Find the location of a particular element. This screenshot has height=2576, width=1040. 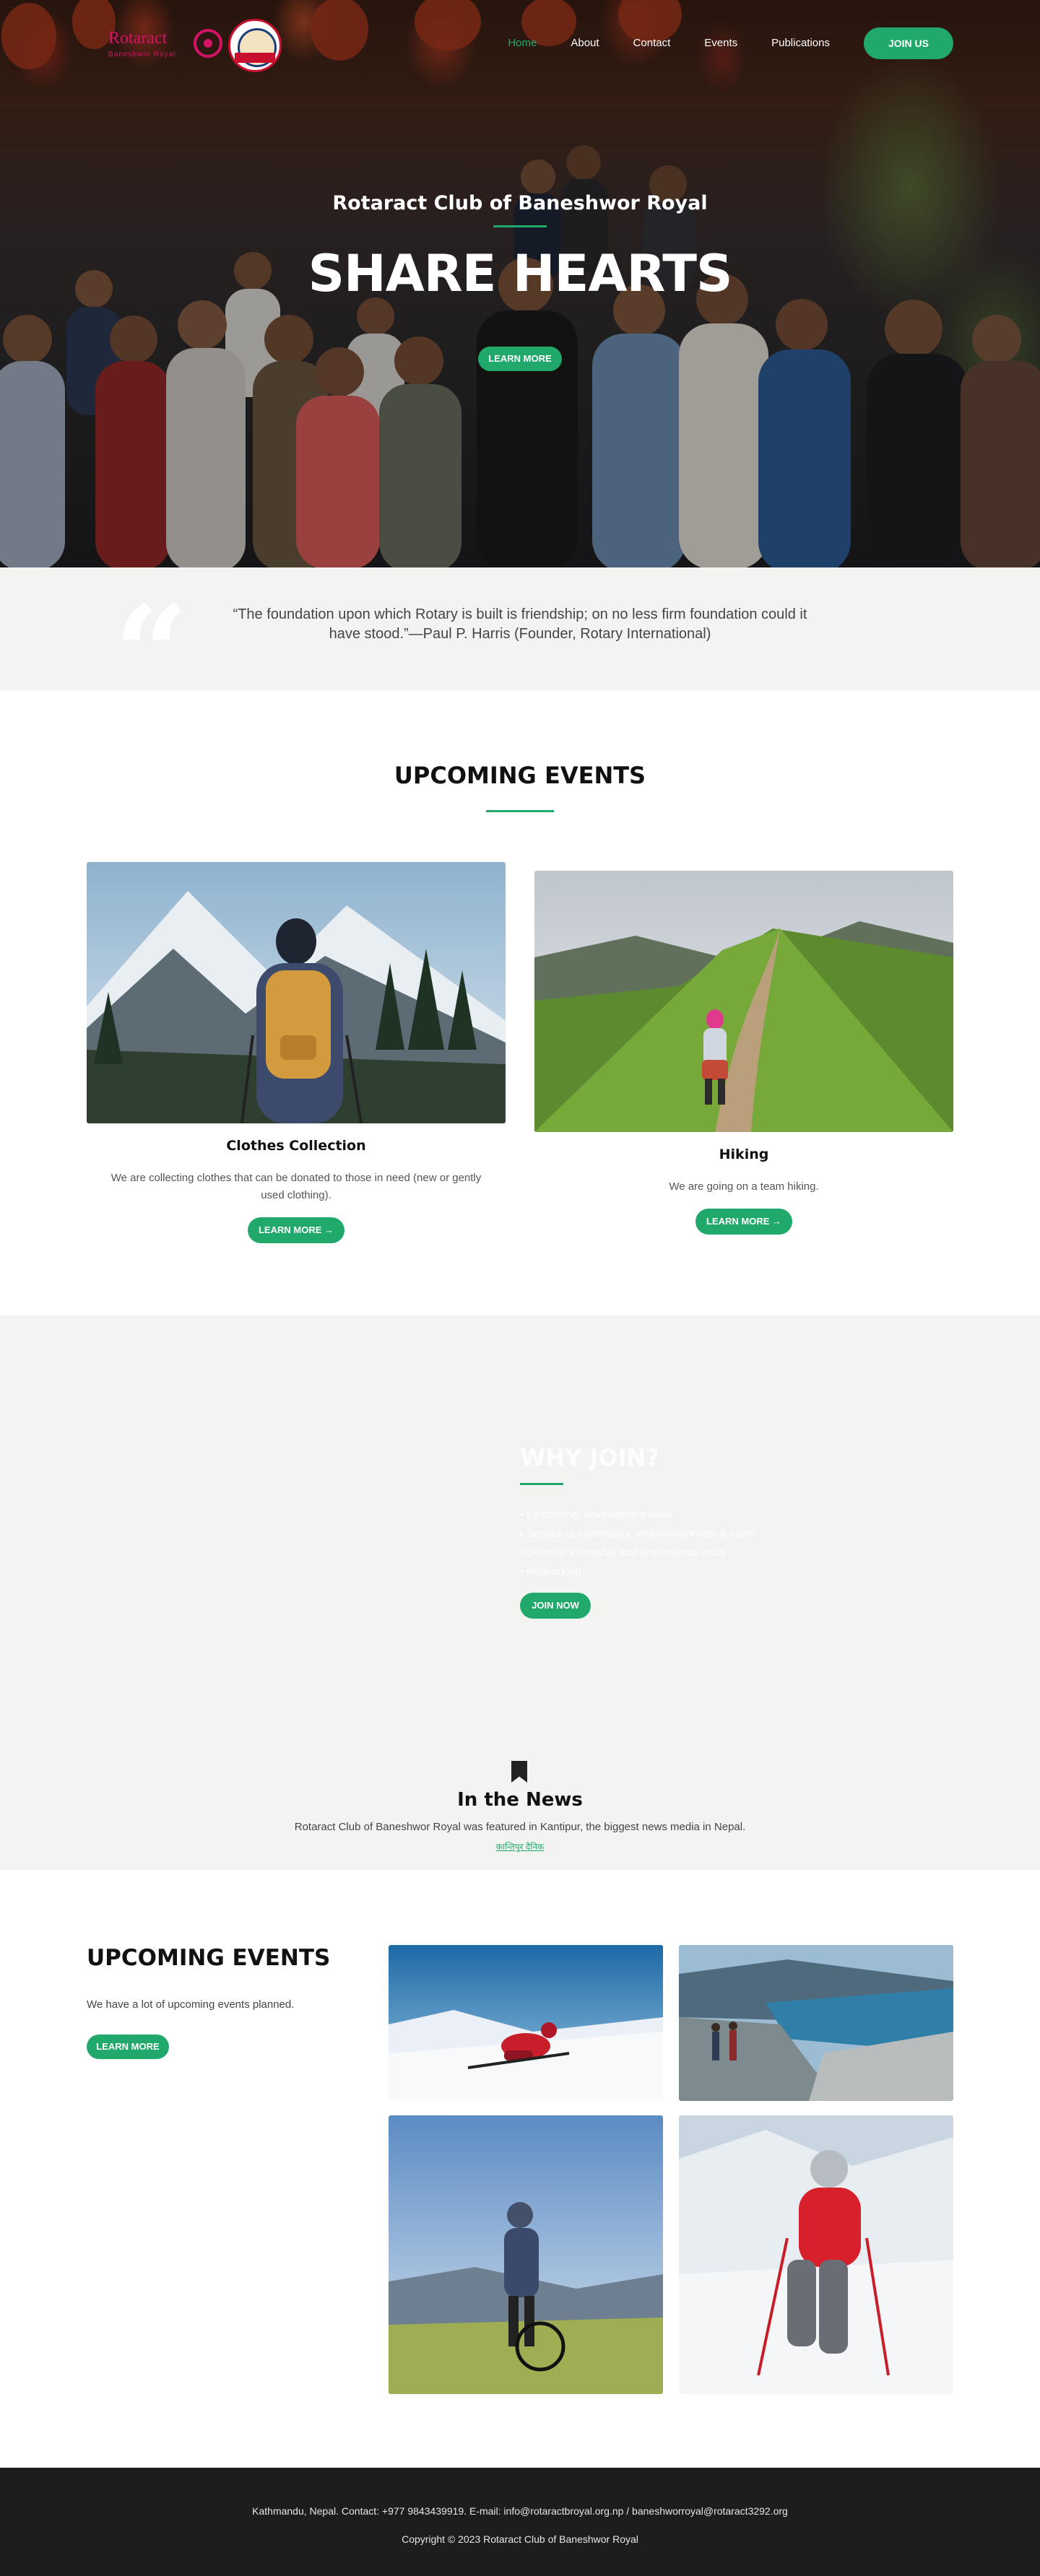

events-section-title: UPCOMING EVENTS is located at coordinates (520, 775).